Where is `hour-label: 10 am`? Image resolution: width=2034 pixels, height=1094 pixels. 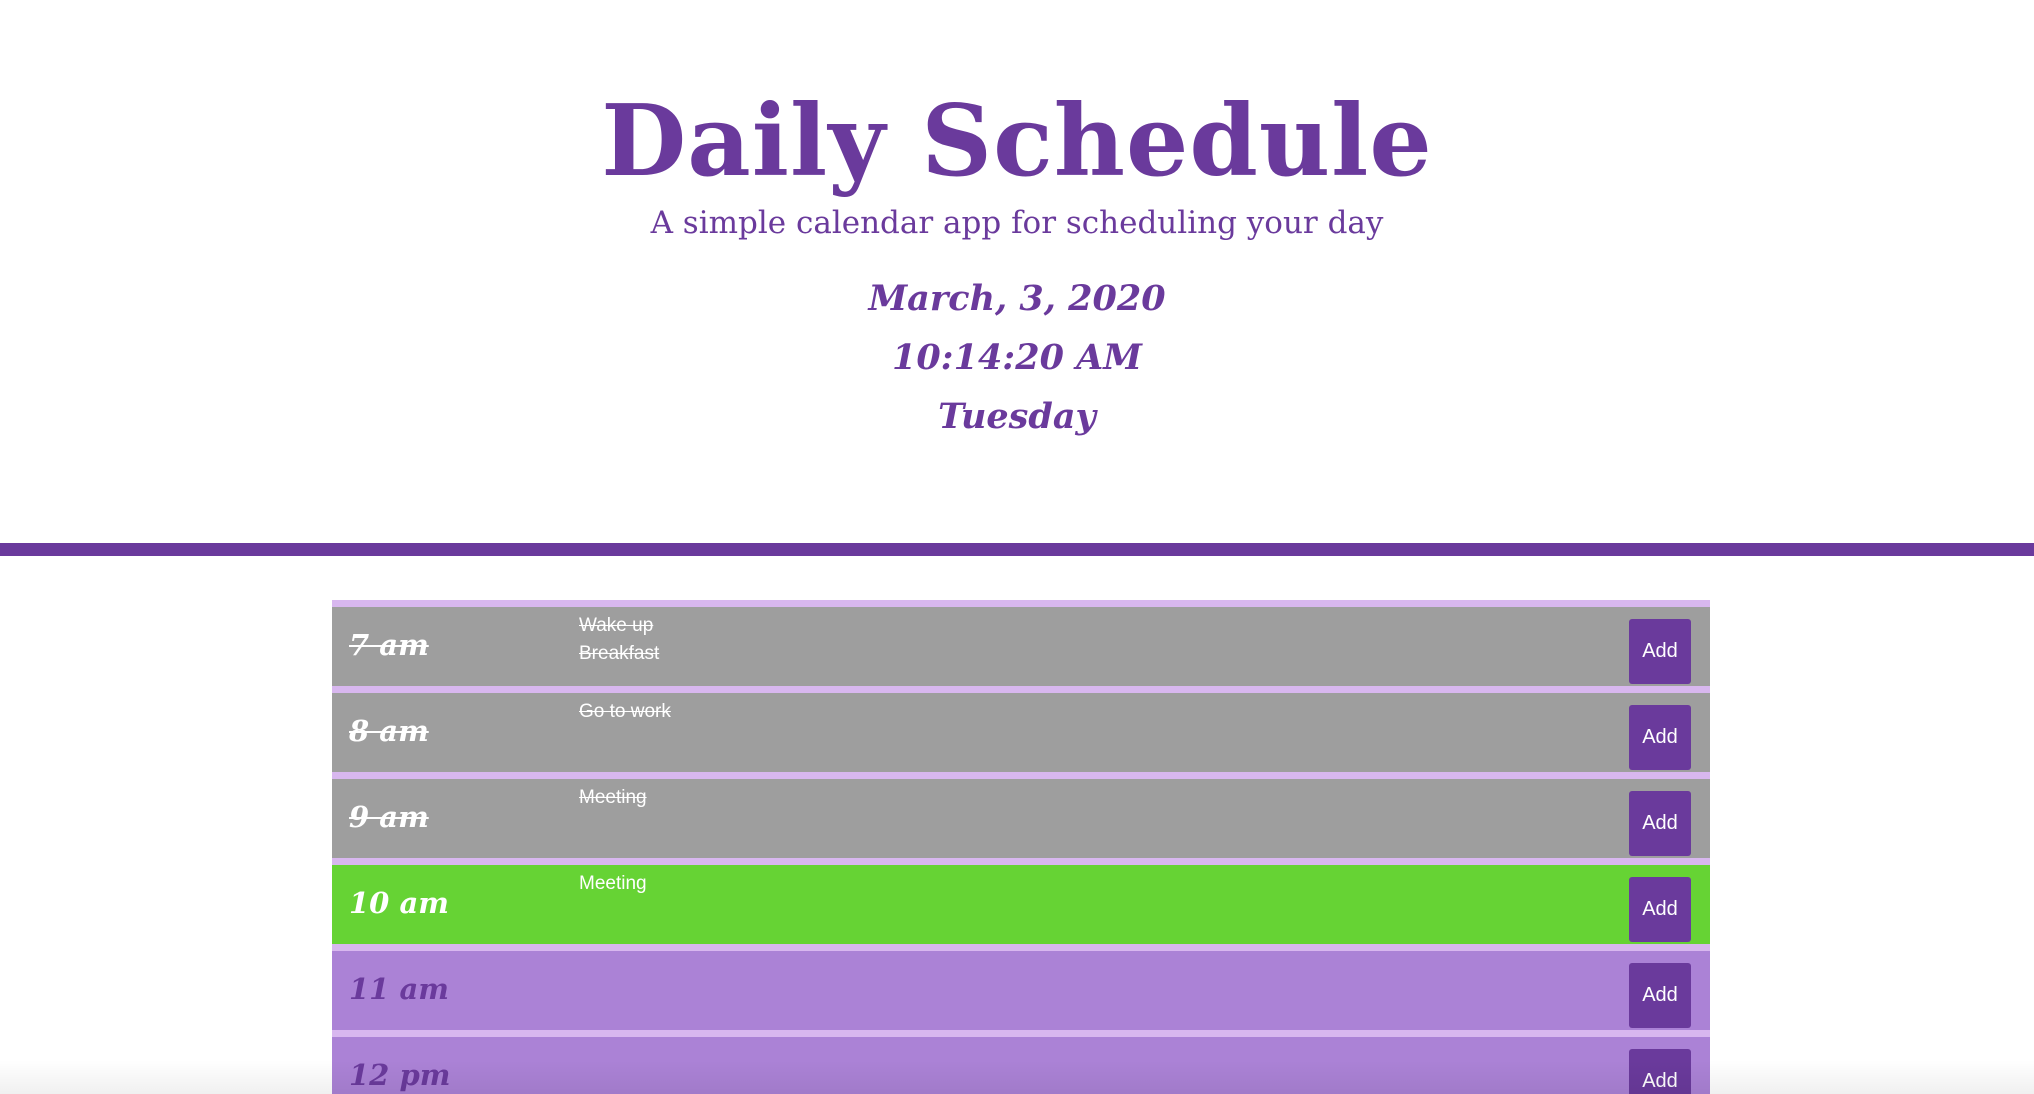 hour-label: 10 am is located at coordinates (399, 903).